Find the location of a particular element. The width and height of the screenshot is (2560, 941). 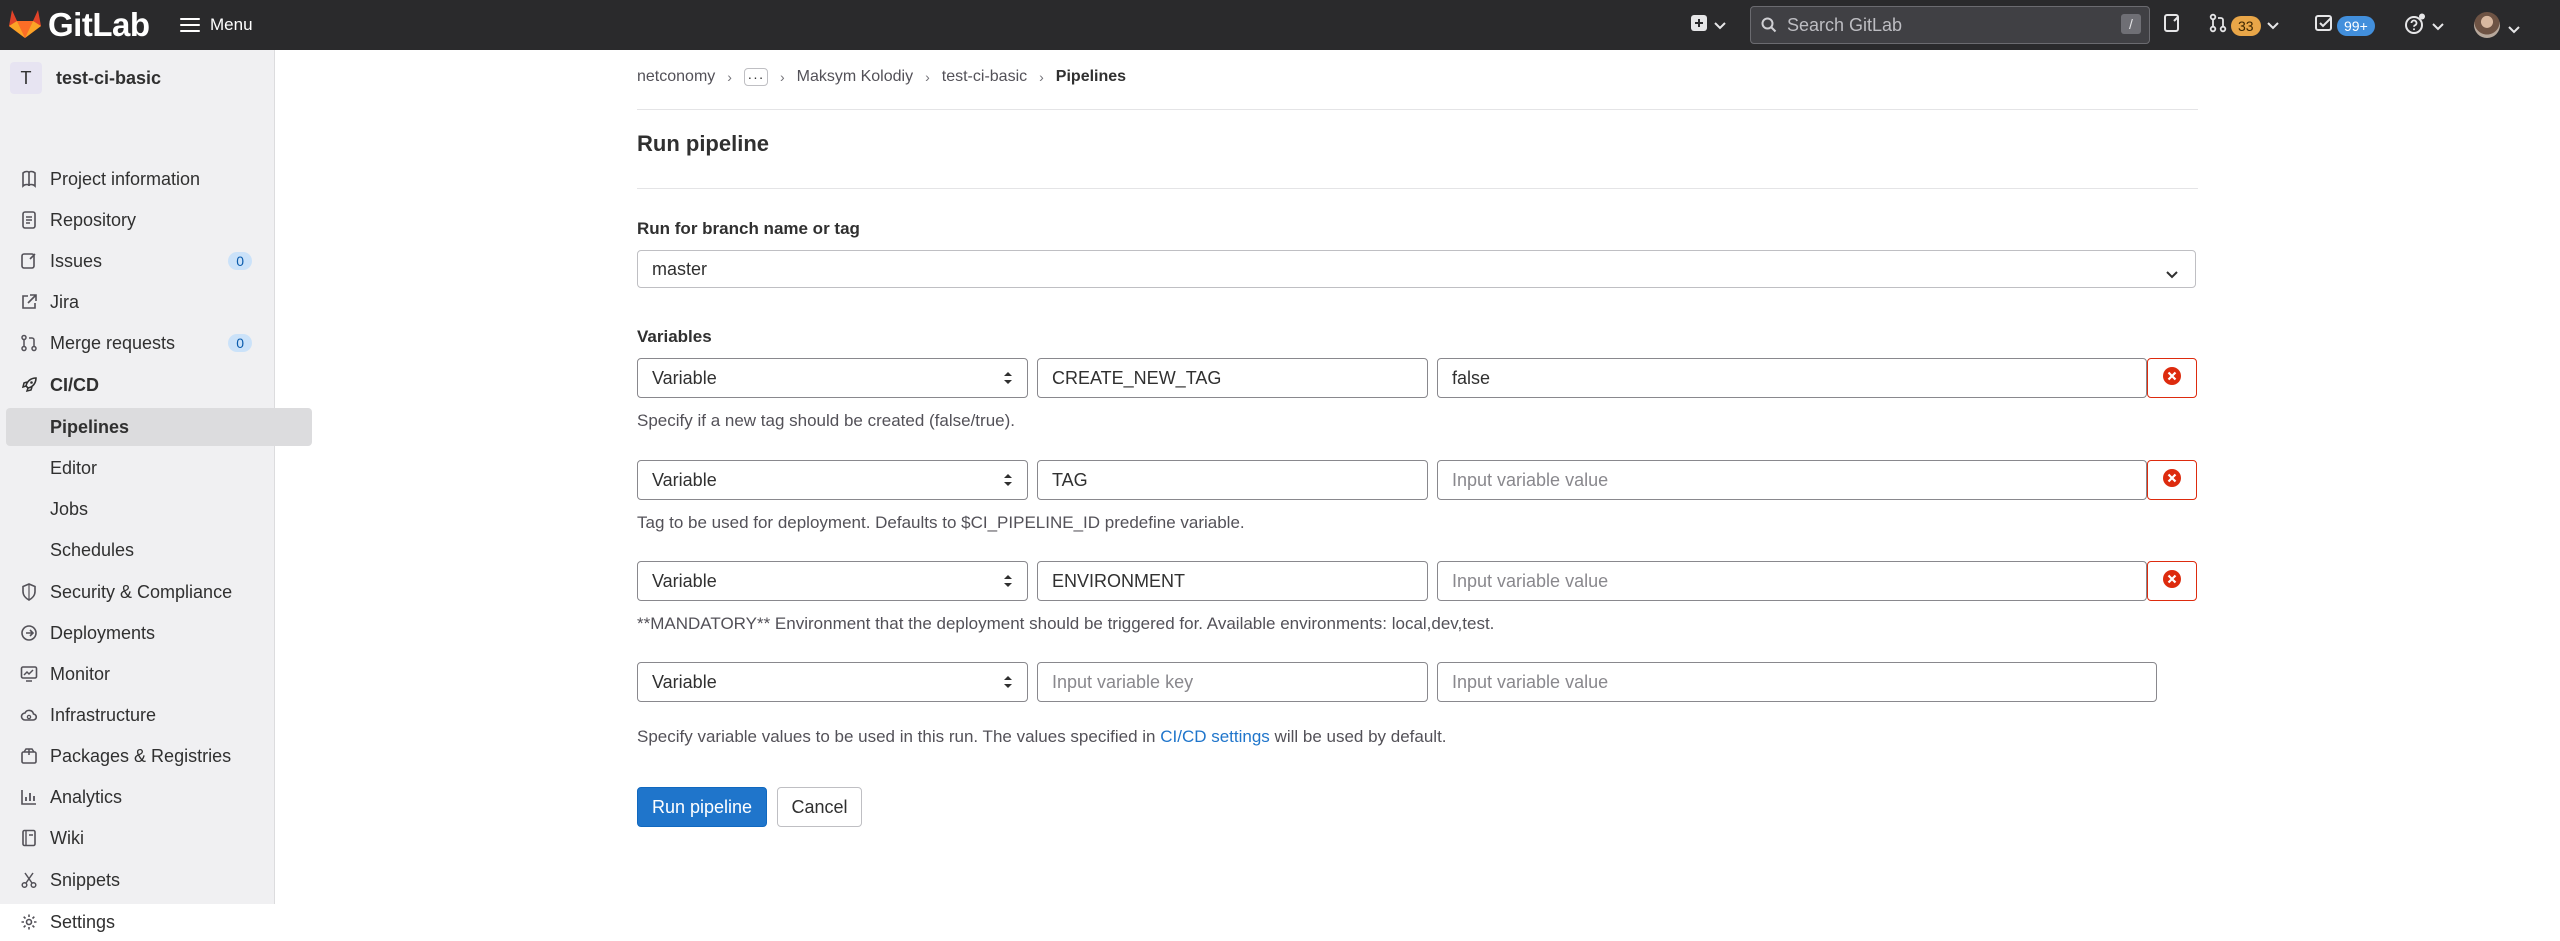

help-menu-button is located at coordinates (2424, 26).